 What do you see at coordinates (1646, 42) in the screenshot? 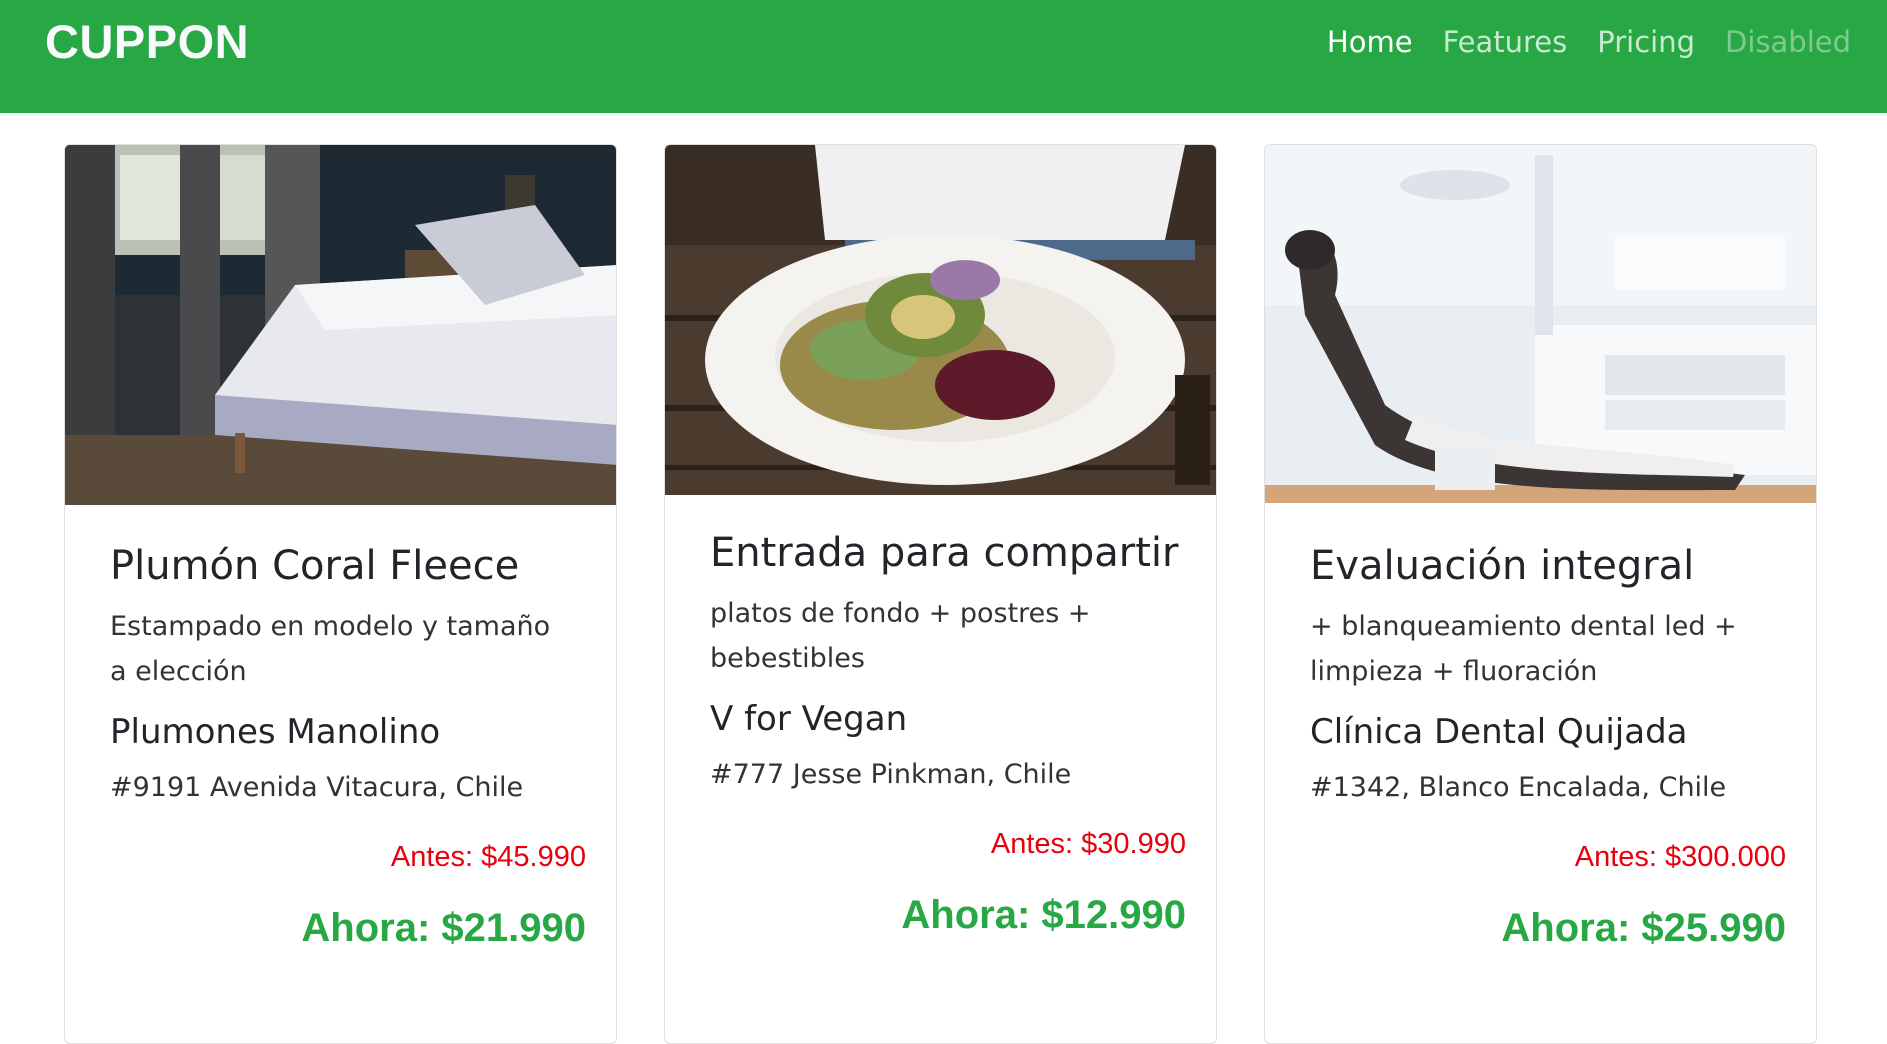
I see `nav-item-pricing: Pricing` at bounding box center [1646, 42].